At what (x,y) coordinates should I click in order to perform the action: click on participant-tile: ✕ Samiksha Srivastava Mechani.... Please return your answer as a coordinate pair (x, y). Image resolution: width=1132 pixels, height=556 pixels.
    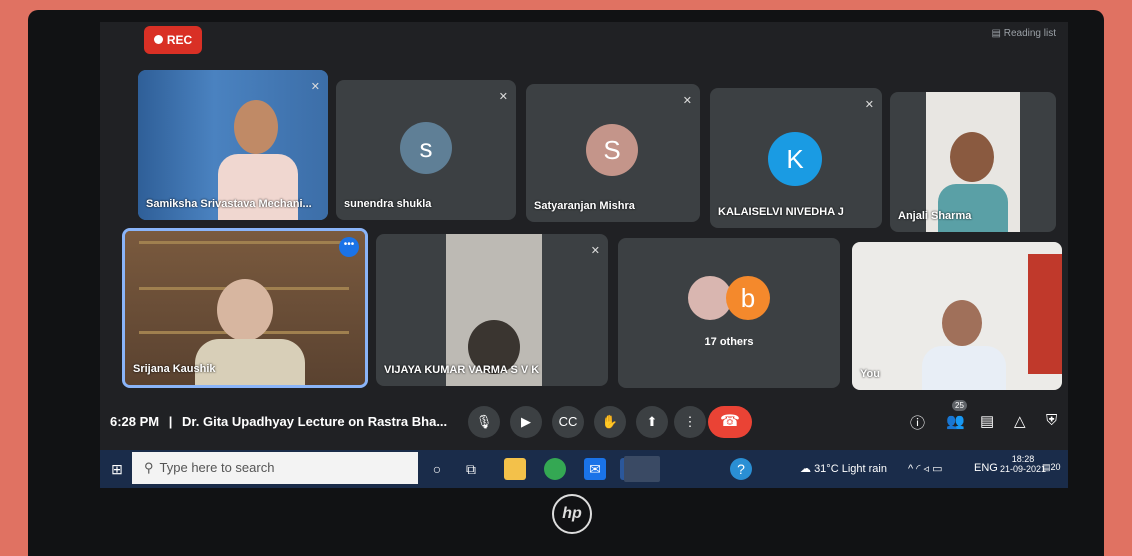
    Looking at the image, I should click on (233, 145).